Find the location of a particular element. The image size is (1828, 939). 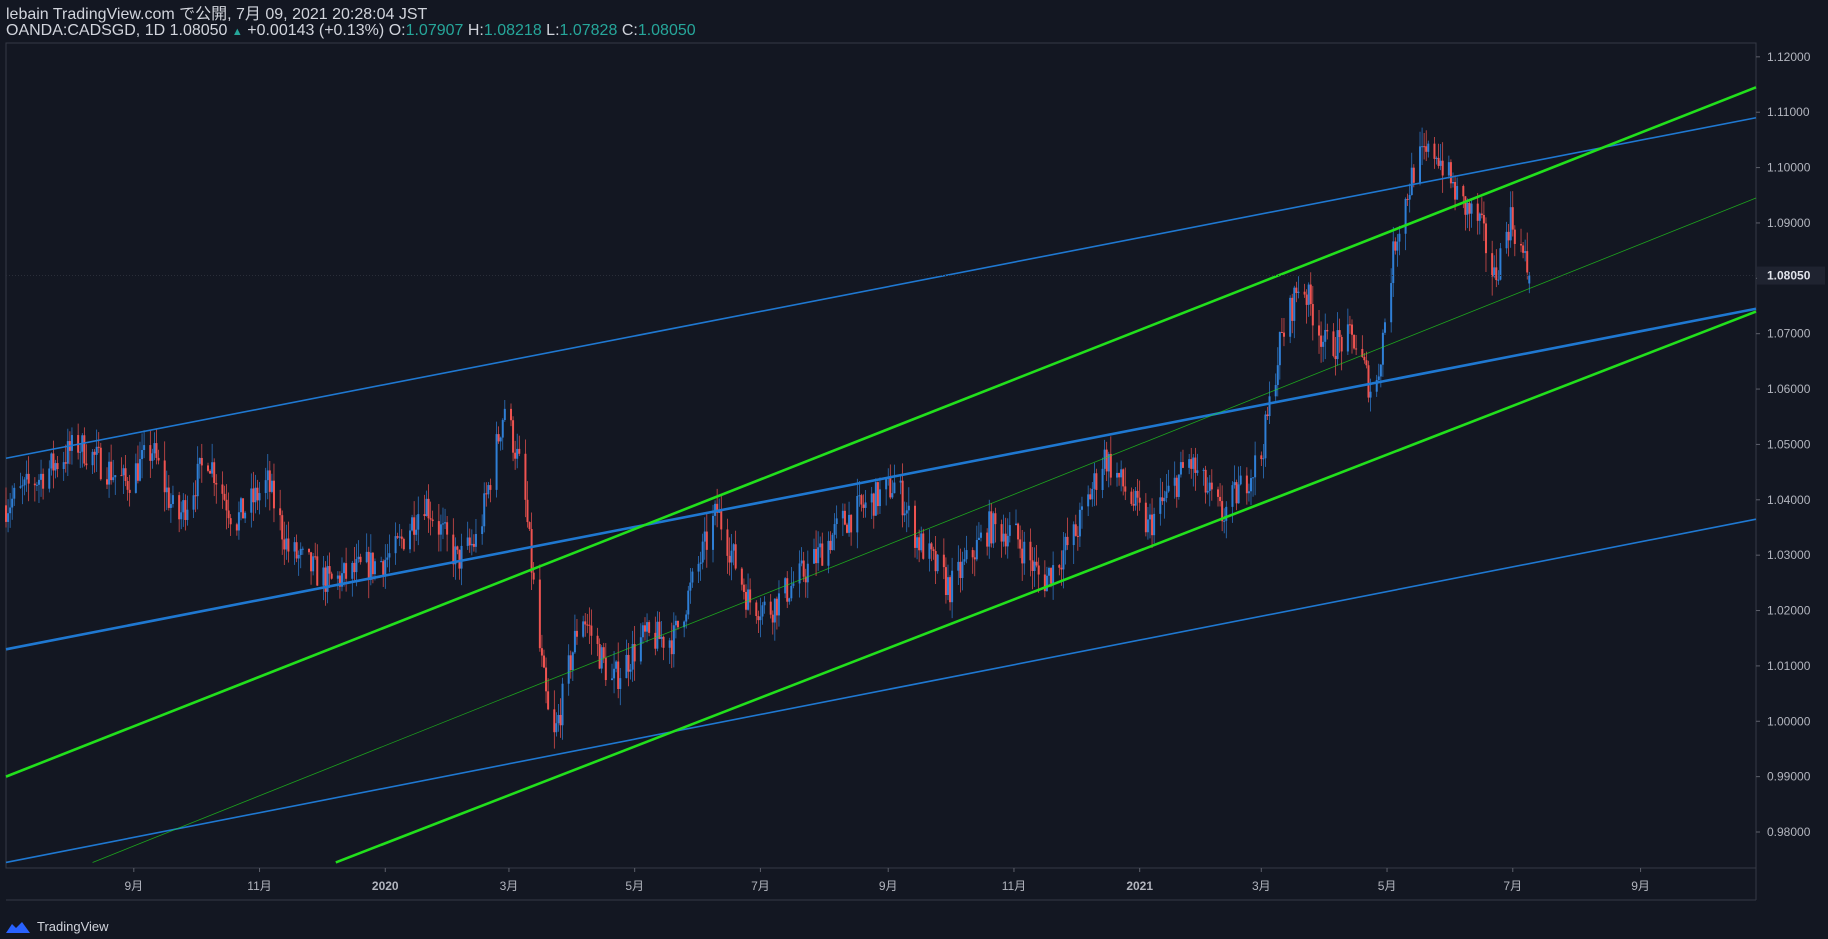

price-tick-label: 1.02000 is located at coordinates (1789, 611).